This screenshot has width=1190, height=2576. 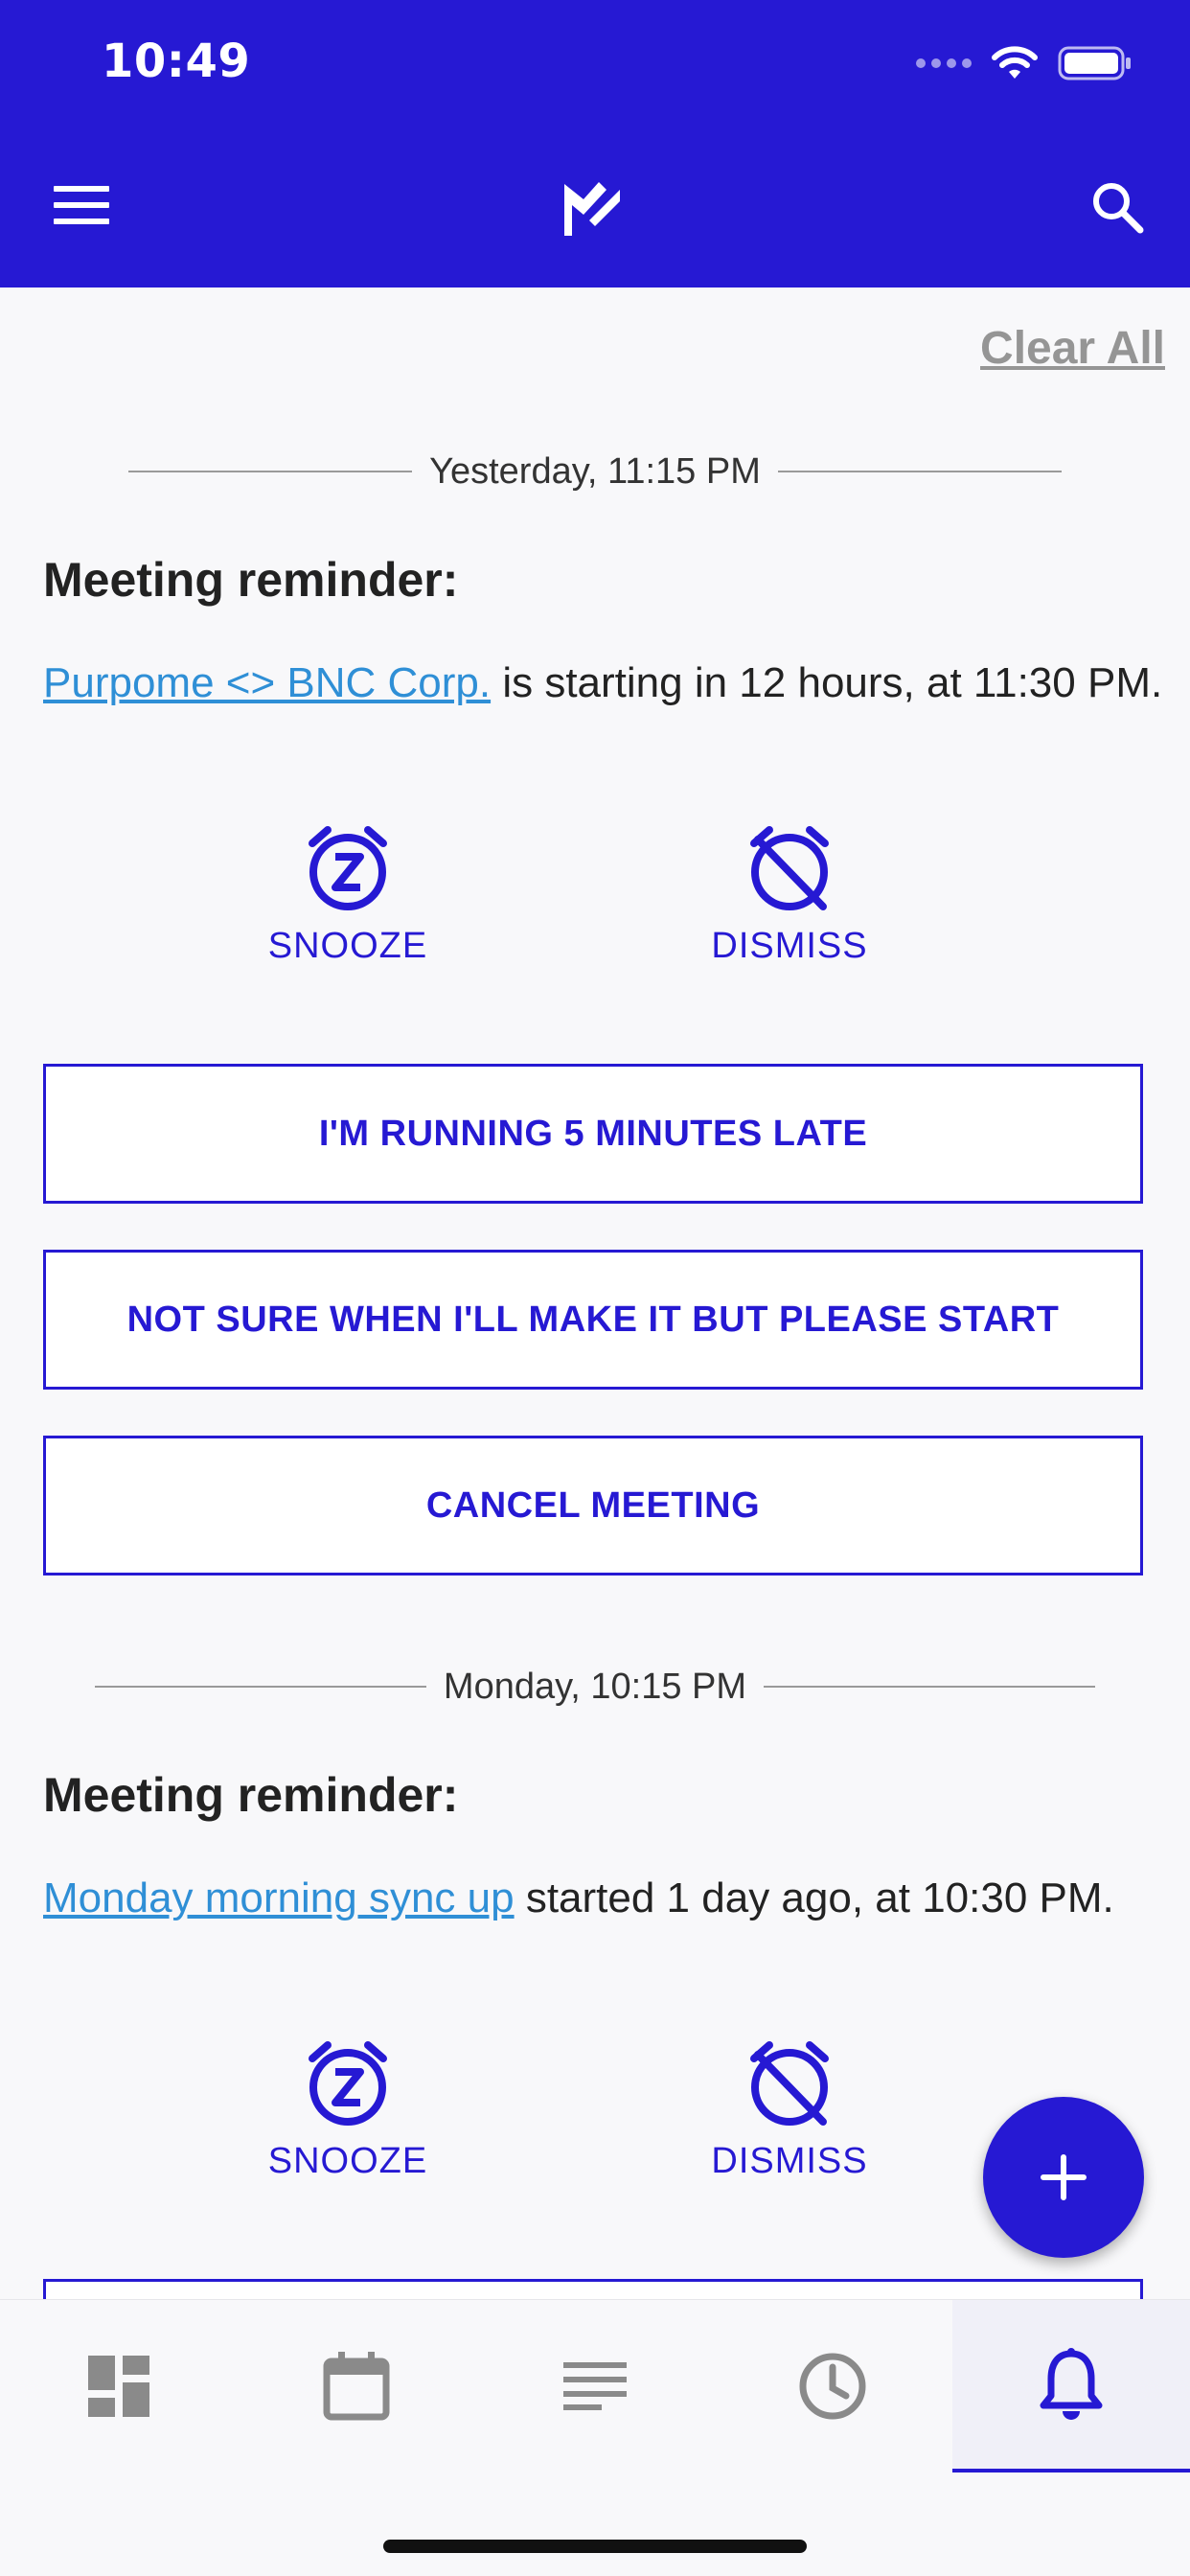 What do you see at coordinates (593, 1134) in the screenshot?
I see `running-late-button: I'M RUNNING 5 MINUTES LATE` at bounding box center [593, 1134].